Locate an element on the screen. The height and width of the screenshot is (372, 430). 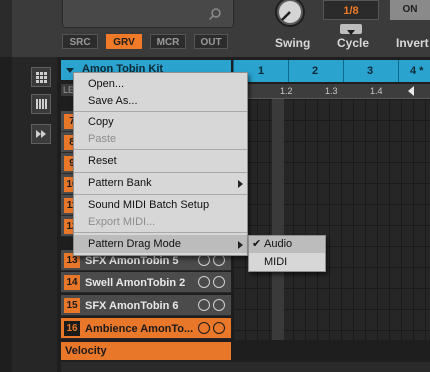
ruler-tick: 1.4 is located at coordinates (376, 91).